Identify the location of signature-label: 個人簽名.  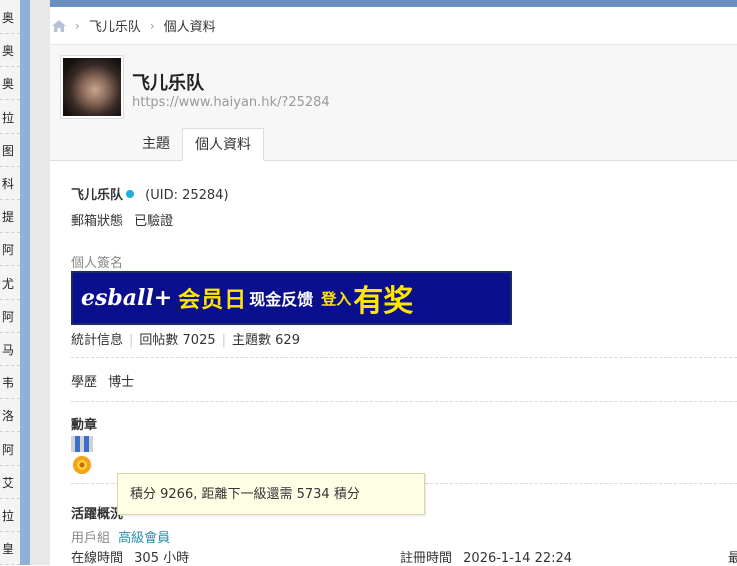
(97, 263).